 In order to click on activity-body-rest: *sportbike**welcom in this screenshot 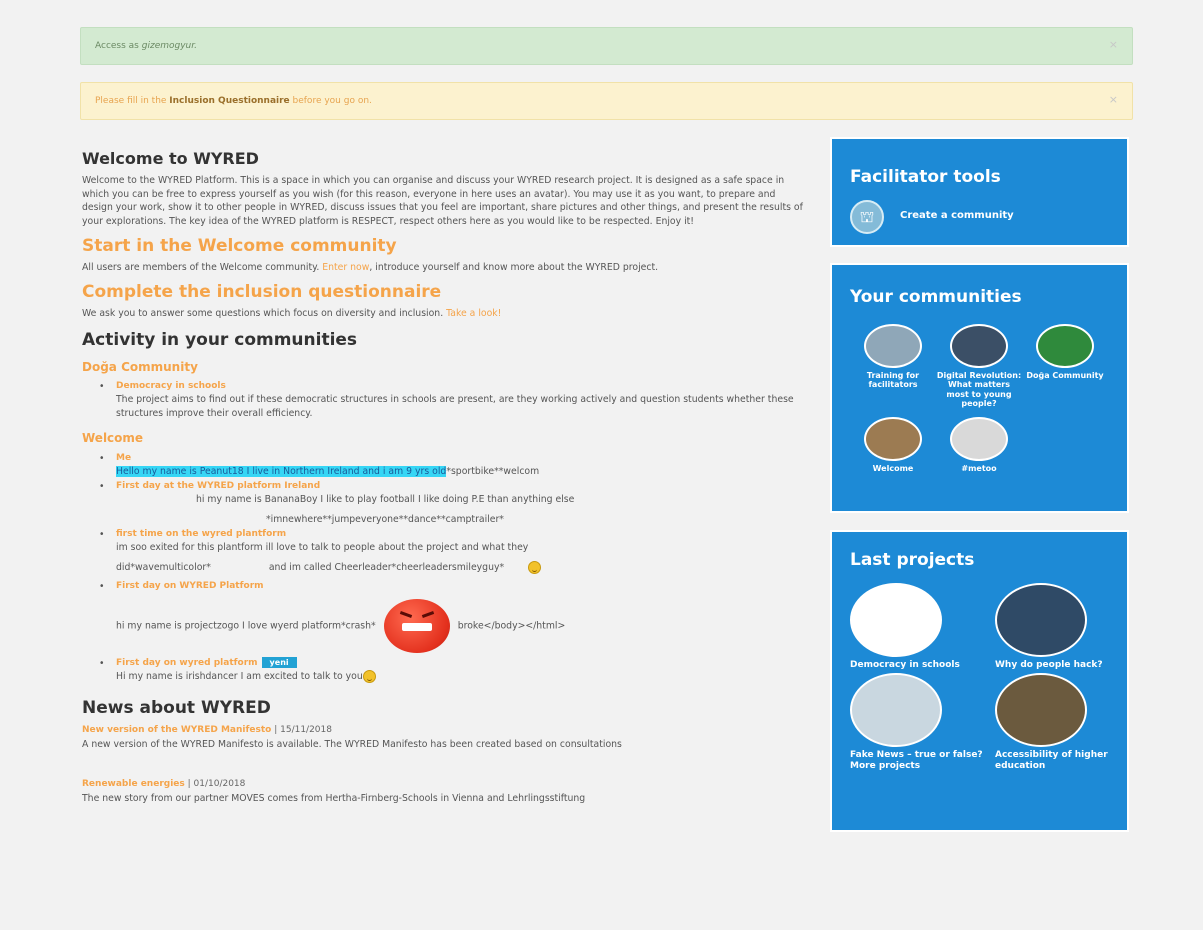, I will do `click(493, 471)`.